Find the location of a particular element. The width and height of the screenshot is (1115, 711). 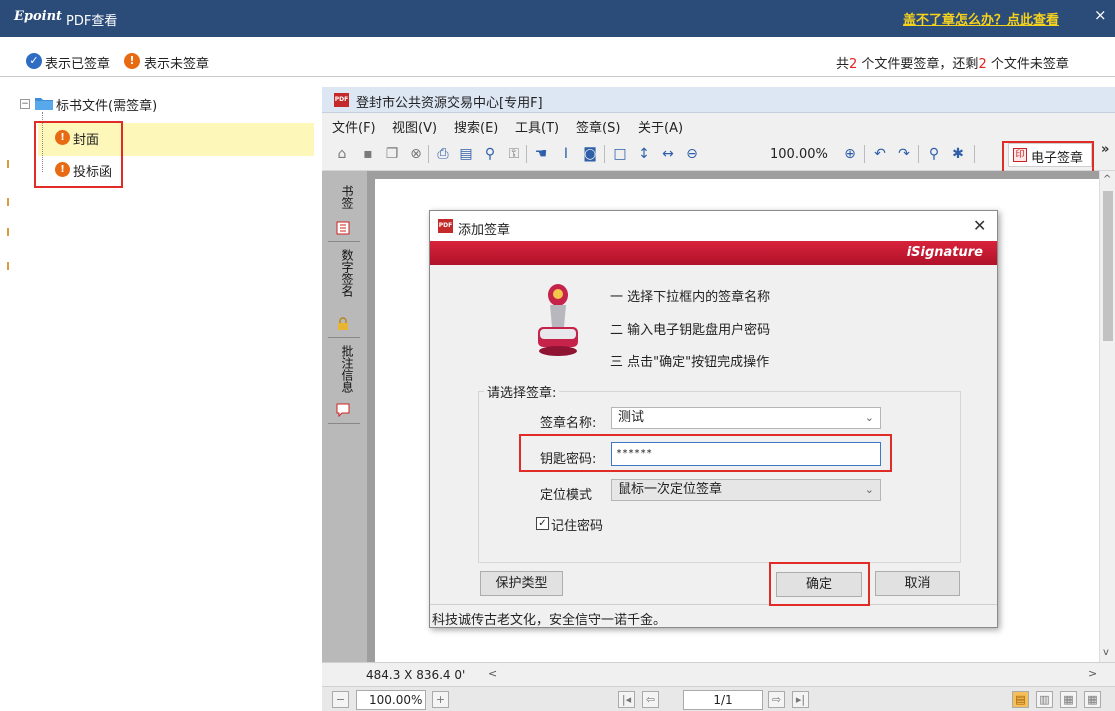

scroll-left-icon: < is located at coordinates (492, 673).